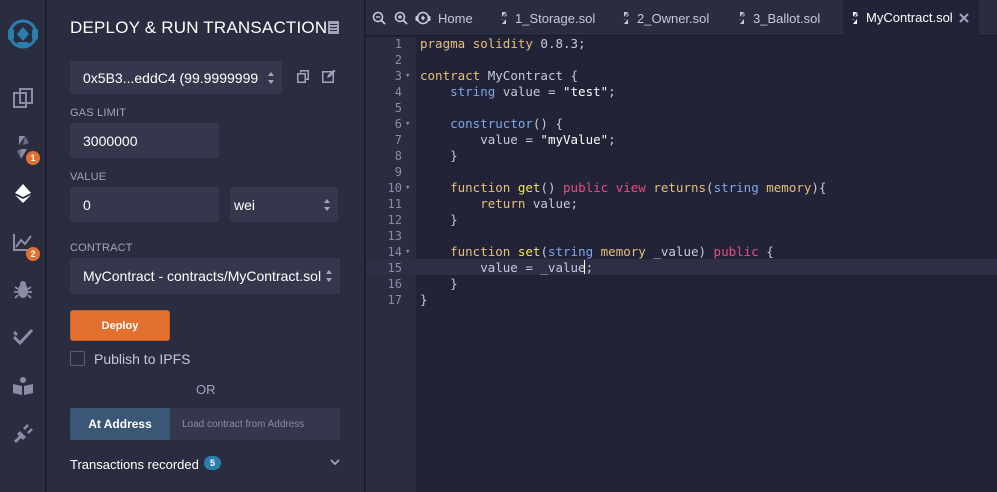 The height and width of the screenshot is (492, 997). What do you see at coordinates (101, 248) in the screenshot?
I see `contract-label: CONTRACT` at bounding box center [101, 248].